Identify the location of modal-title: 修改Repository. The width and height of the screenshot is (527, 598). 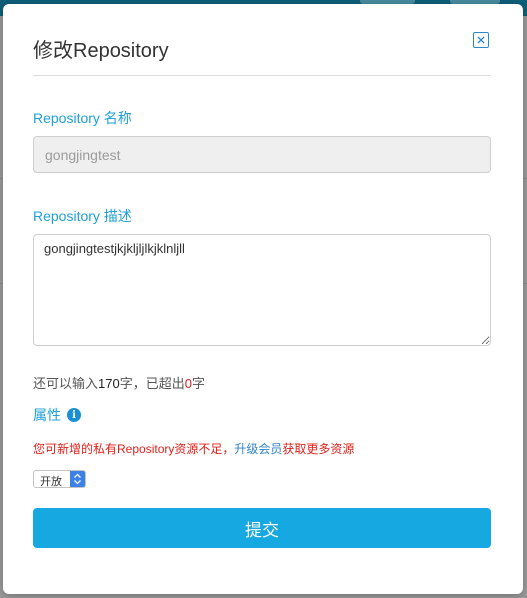
(101, 51).